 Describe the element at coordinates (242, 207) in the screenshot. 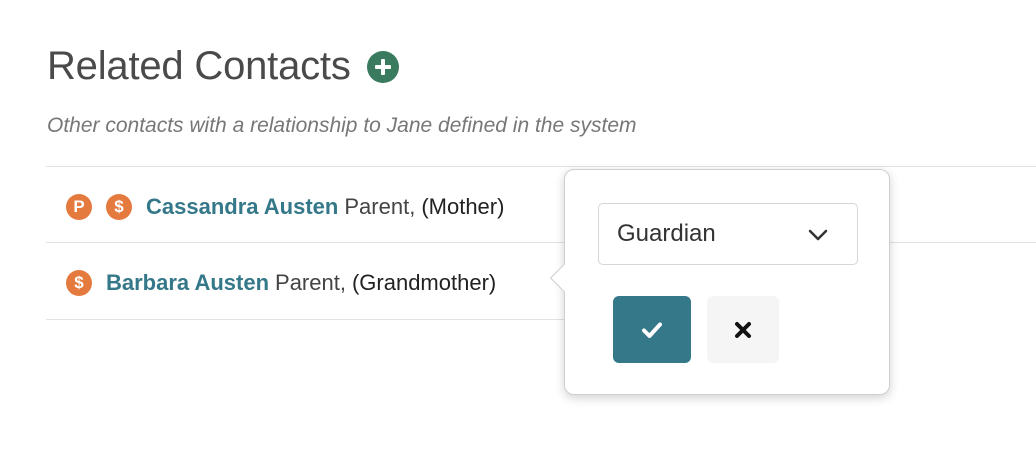

I see `contact-name-link: Cassandra Austen` at that location.